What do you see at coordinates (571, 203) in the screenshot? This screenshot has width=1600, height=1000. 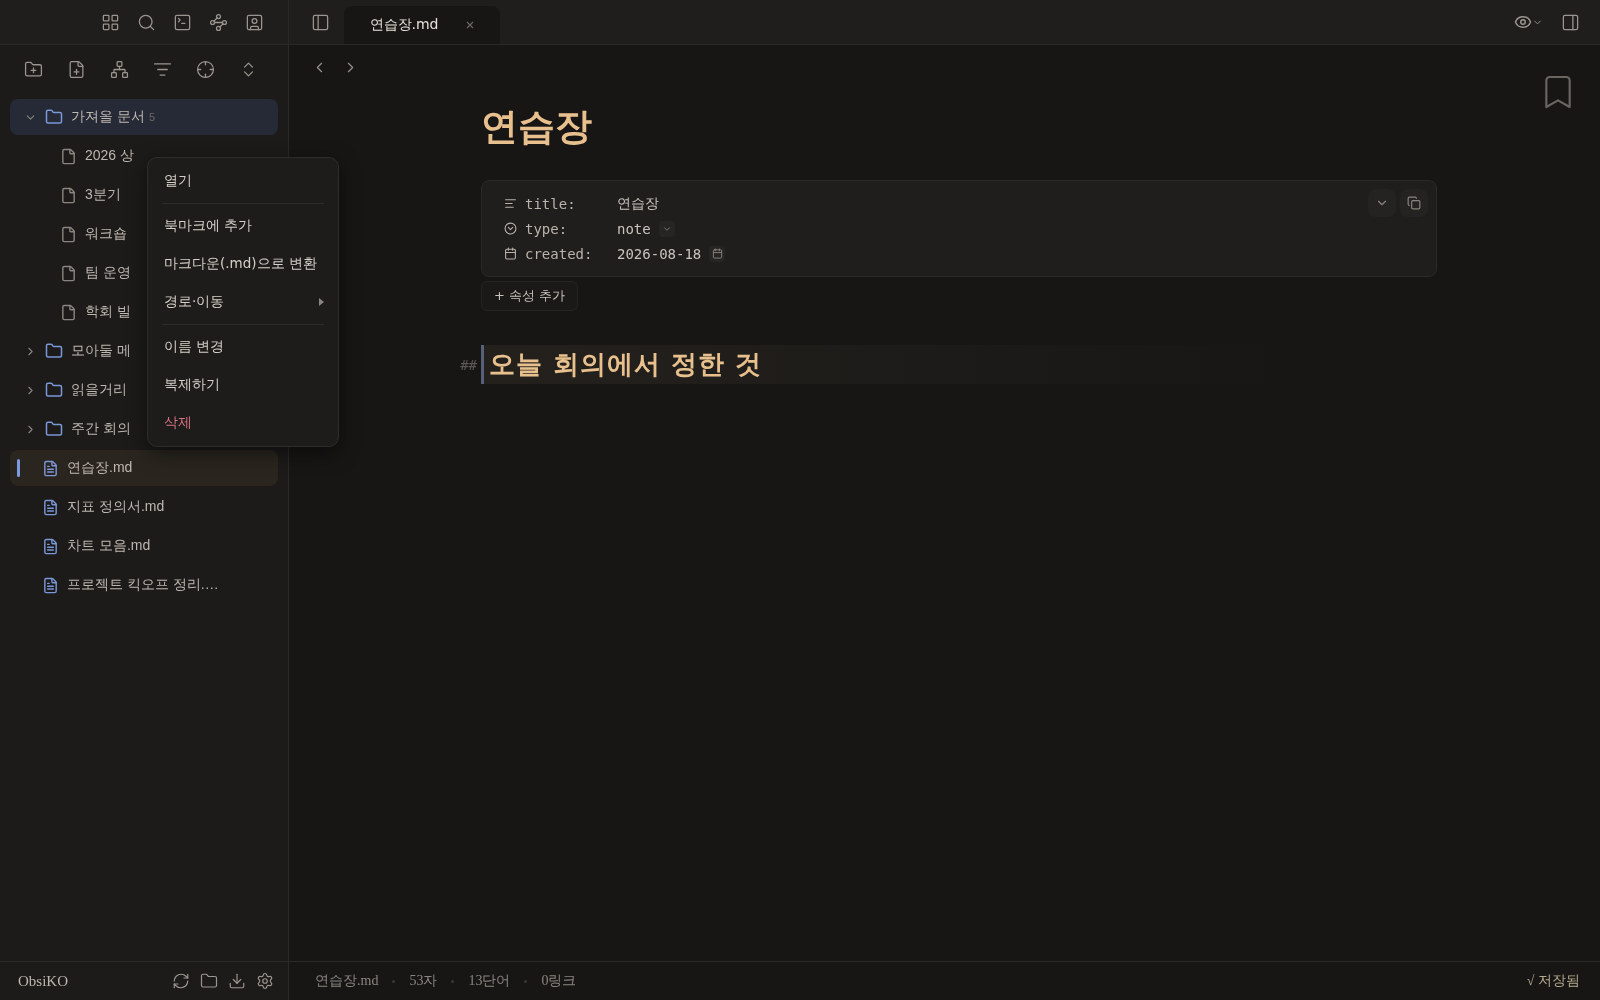 I see `property-key: title:` at bounding box center [571, 203].